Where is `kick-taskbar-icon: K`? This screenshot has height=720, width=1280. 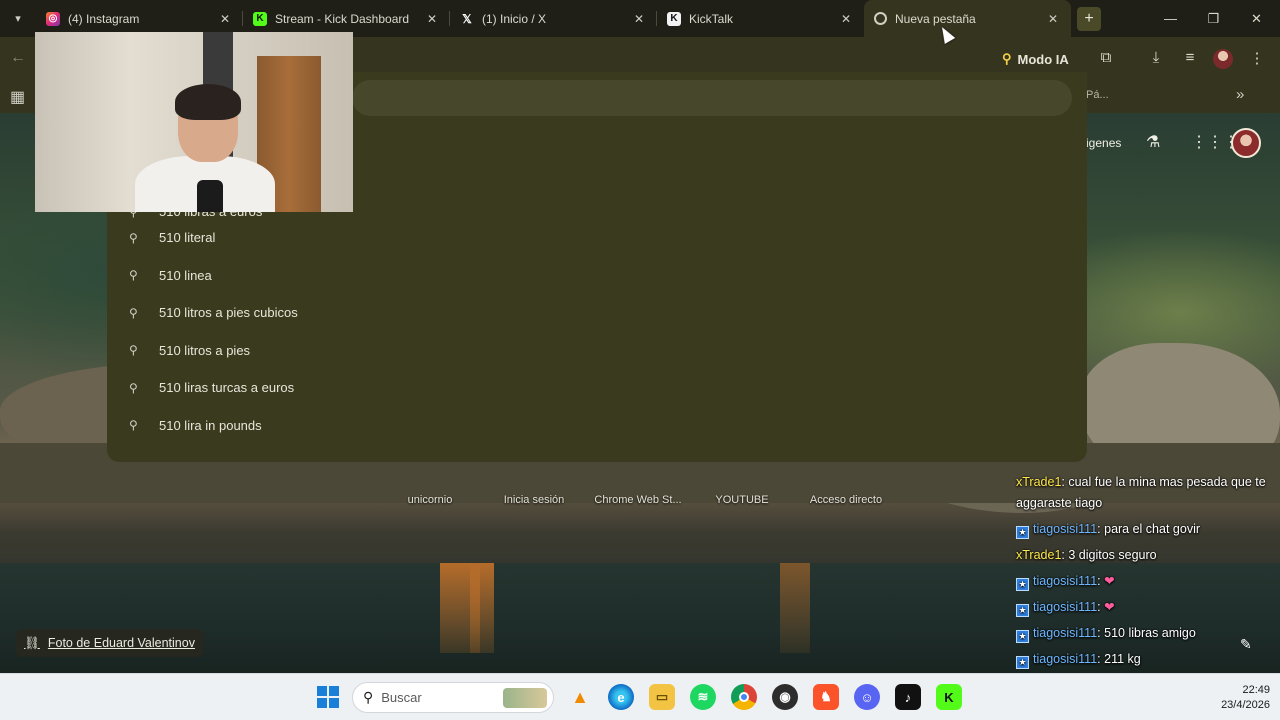 kick-taskbar-icon: K is located at coordinates (949, 697).